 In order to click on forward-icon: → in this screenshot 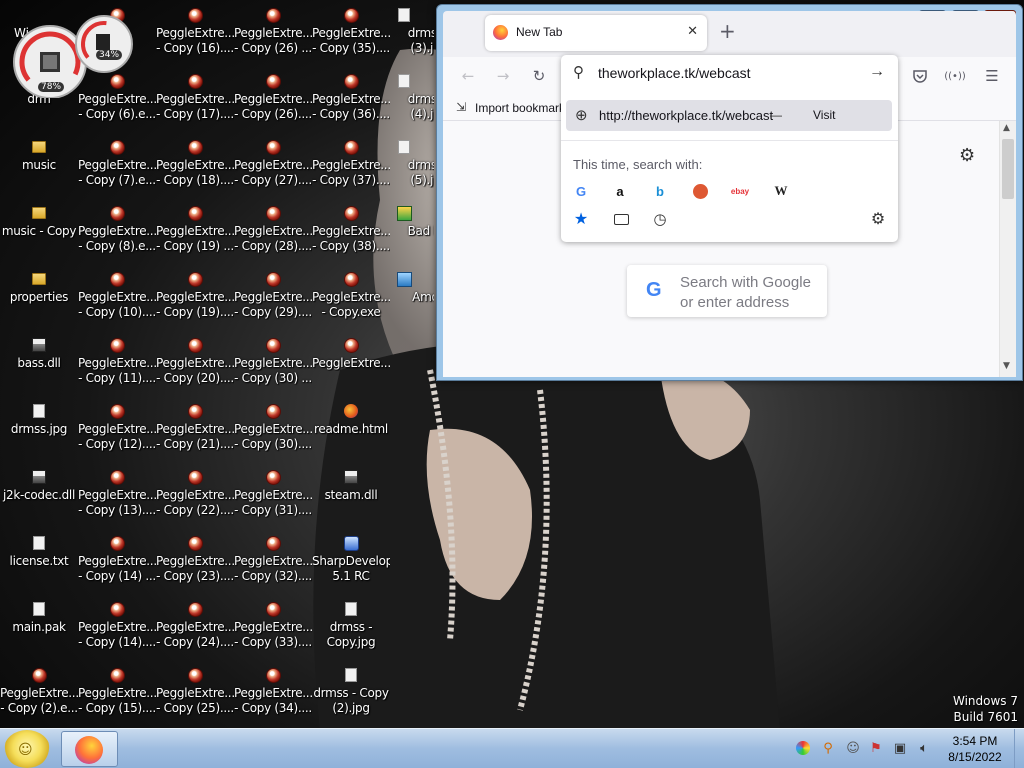, I will do `click(503, 76)`.